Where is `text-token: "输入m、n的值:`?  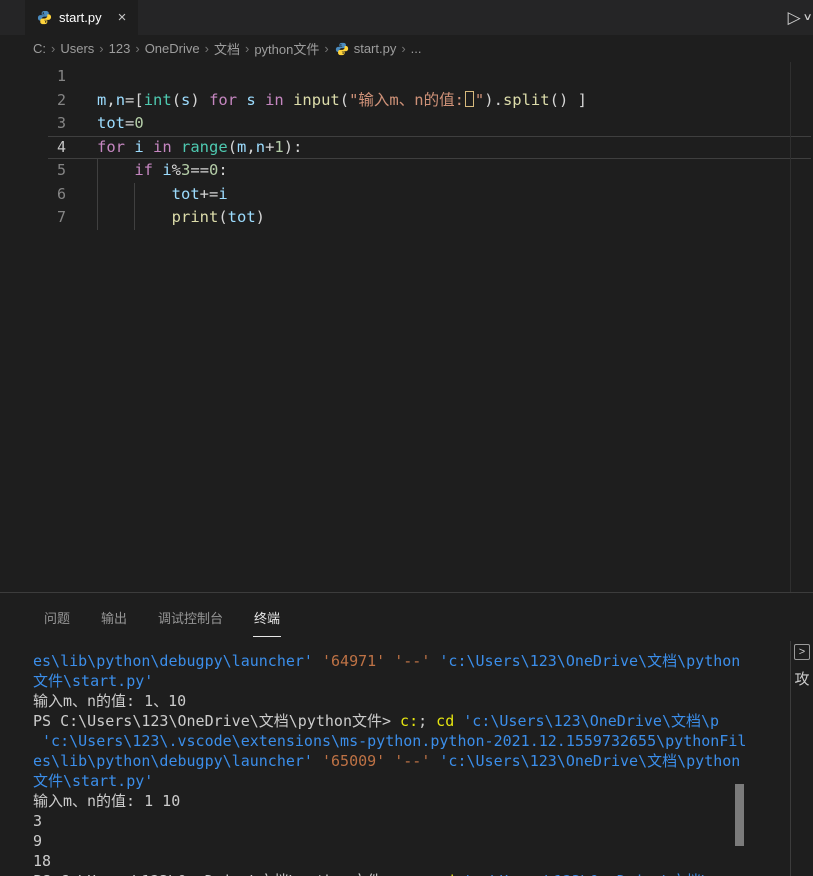
text-token: "输入m、n的值: is located at coordinates (406, 99).